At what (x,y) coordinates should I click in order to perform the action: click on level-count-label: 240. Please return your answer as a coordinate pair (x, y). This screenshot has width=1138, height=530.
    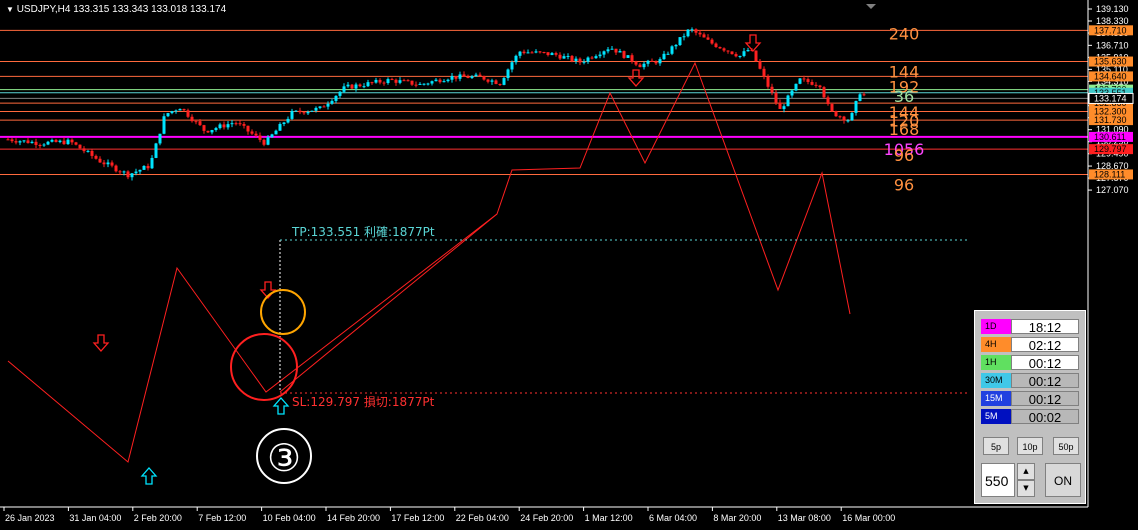
    Looking at the image, I should click on (904, 33).